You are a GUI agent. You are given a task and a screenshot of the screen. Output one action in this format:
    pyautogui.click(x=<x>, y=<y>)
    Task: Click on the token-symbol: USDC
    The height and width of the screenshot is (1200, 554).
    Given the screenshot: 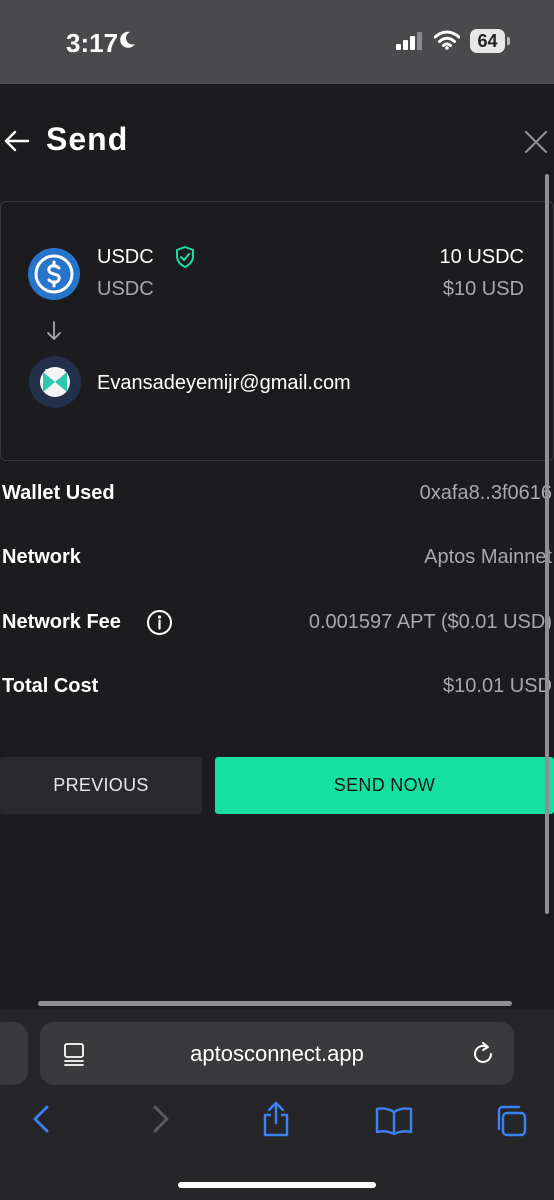 What is the action you would take?
    pyautogui.click(x=125, y=289)
    